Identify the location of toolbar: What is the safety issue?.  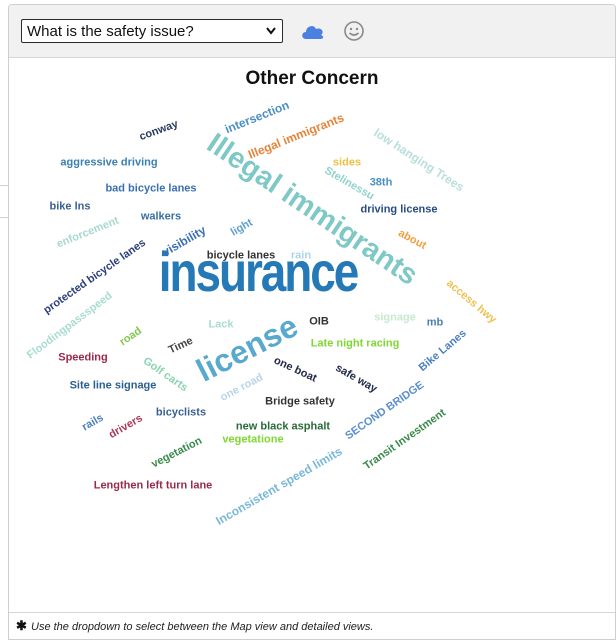
(312, 31).